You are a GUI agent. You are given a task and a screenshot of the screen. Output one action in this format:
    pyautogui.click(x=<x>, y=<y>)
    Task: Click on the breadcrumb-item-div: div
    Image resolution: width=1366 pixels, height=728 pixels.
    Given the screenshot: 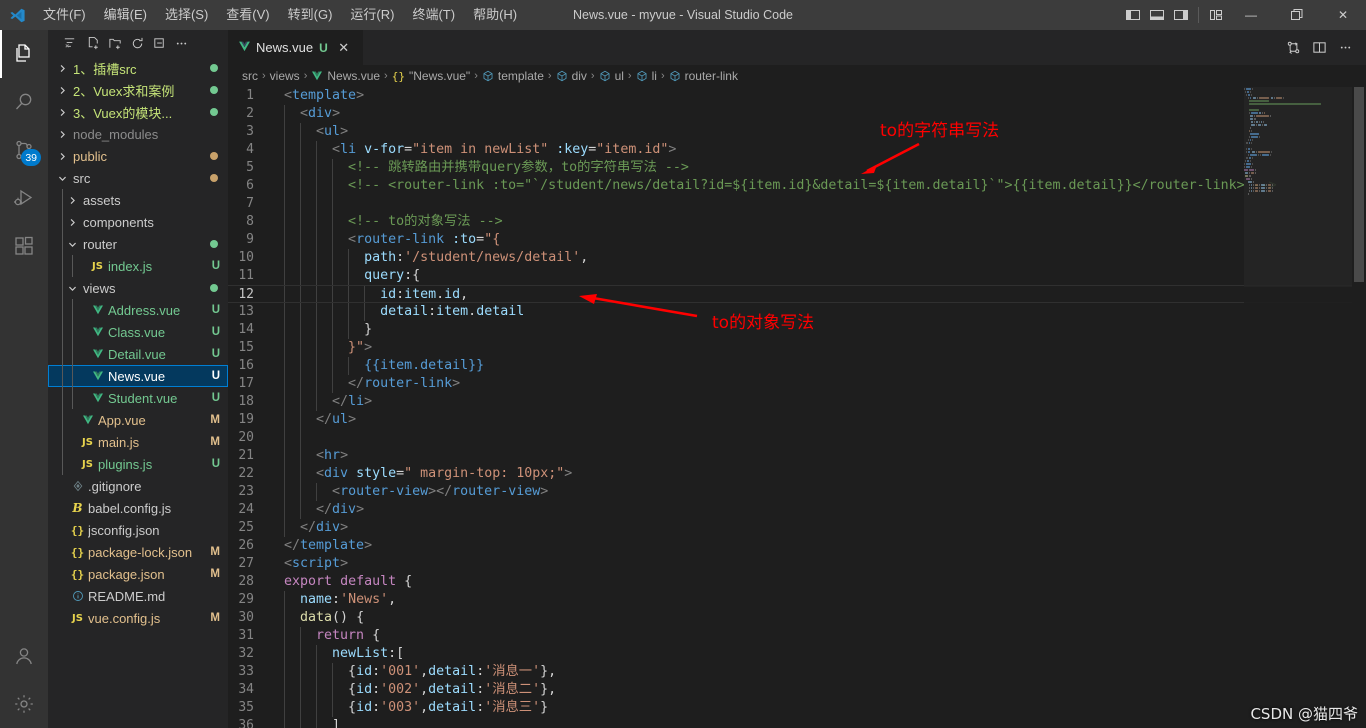 What is the action you would take?
    pyautogui.click(x=571, y=76)
    